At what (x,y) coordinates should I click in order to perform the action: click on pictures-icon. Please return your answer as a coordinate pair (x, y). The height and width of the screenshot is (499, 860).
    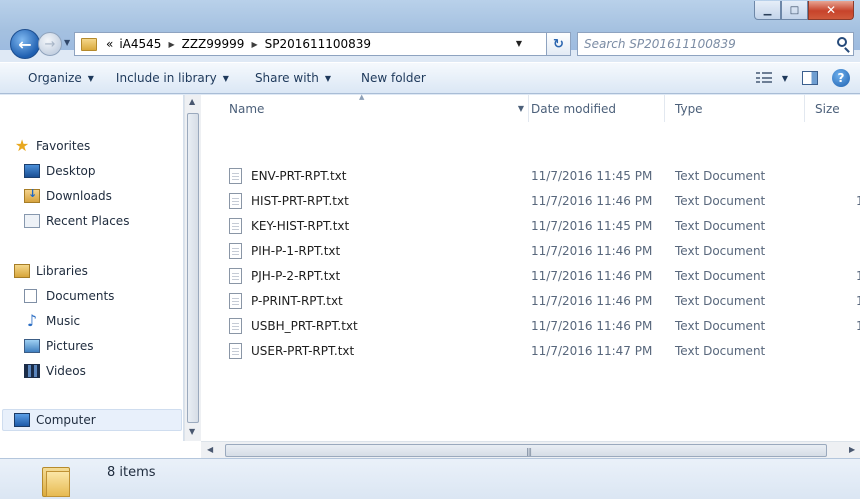
    Looking at the image, I should click on (32, 346).